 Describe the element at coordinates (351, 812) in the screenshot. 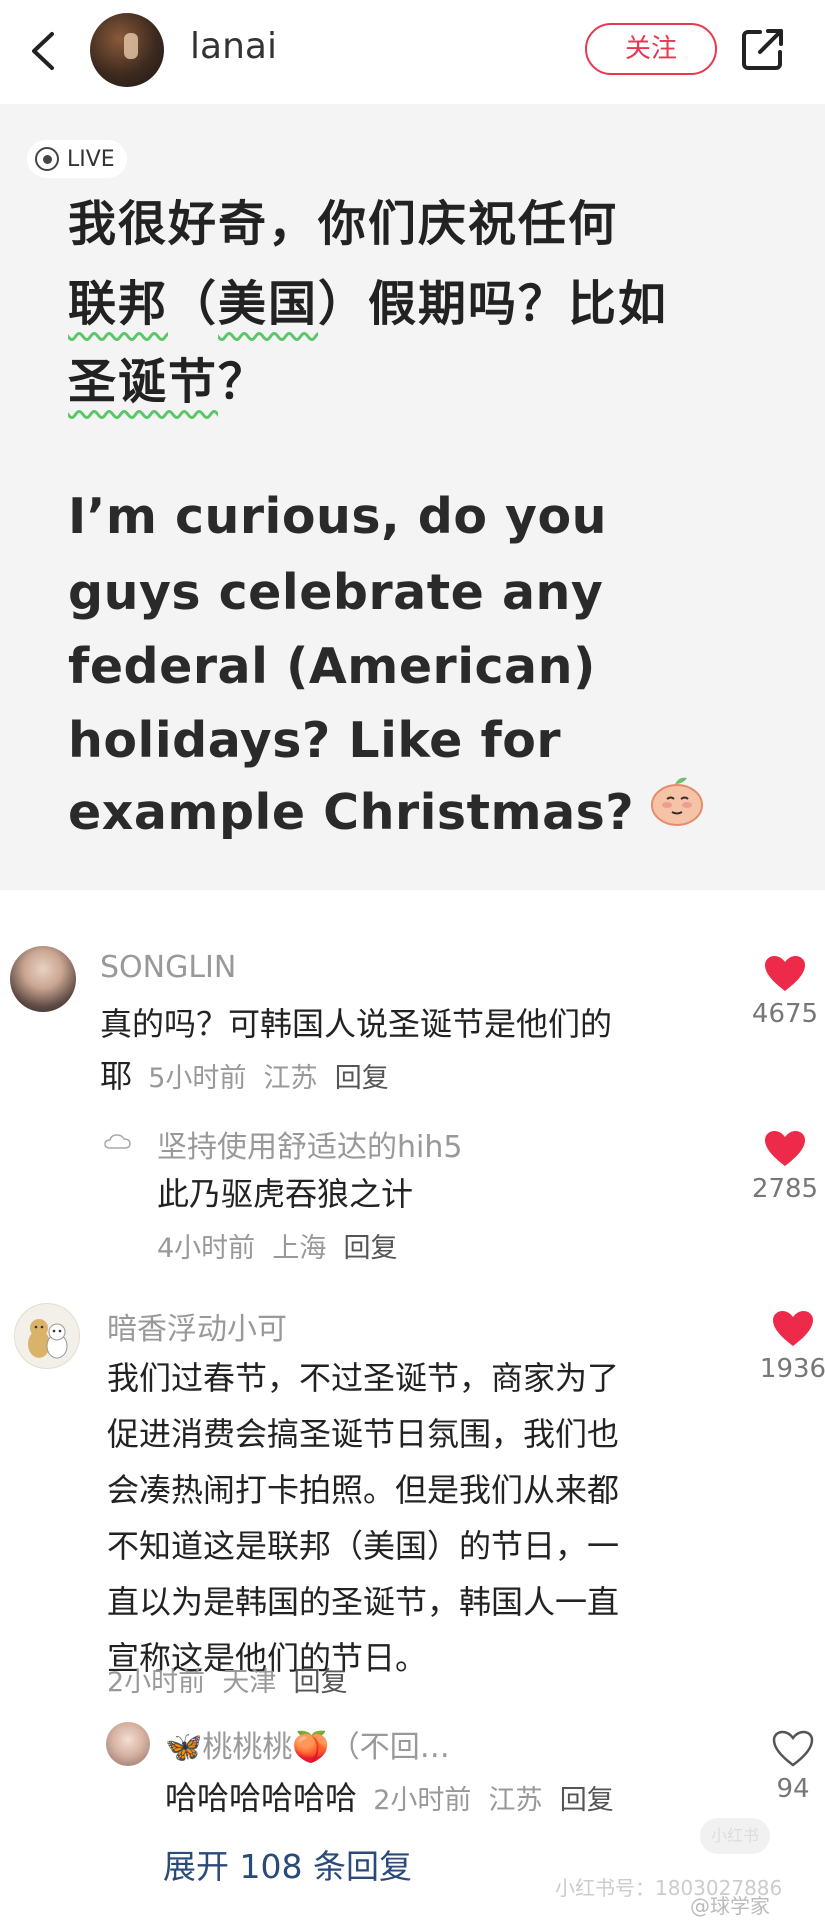

I see `post-en-line-5: example Christmas?` at that location.